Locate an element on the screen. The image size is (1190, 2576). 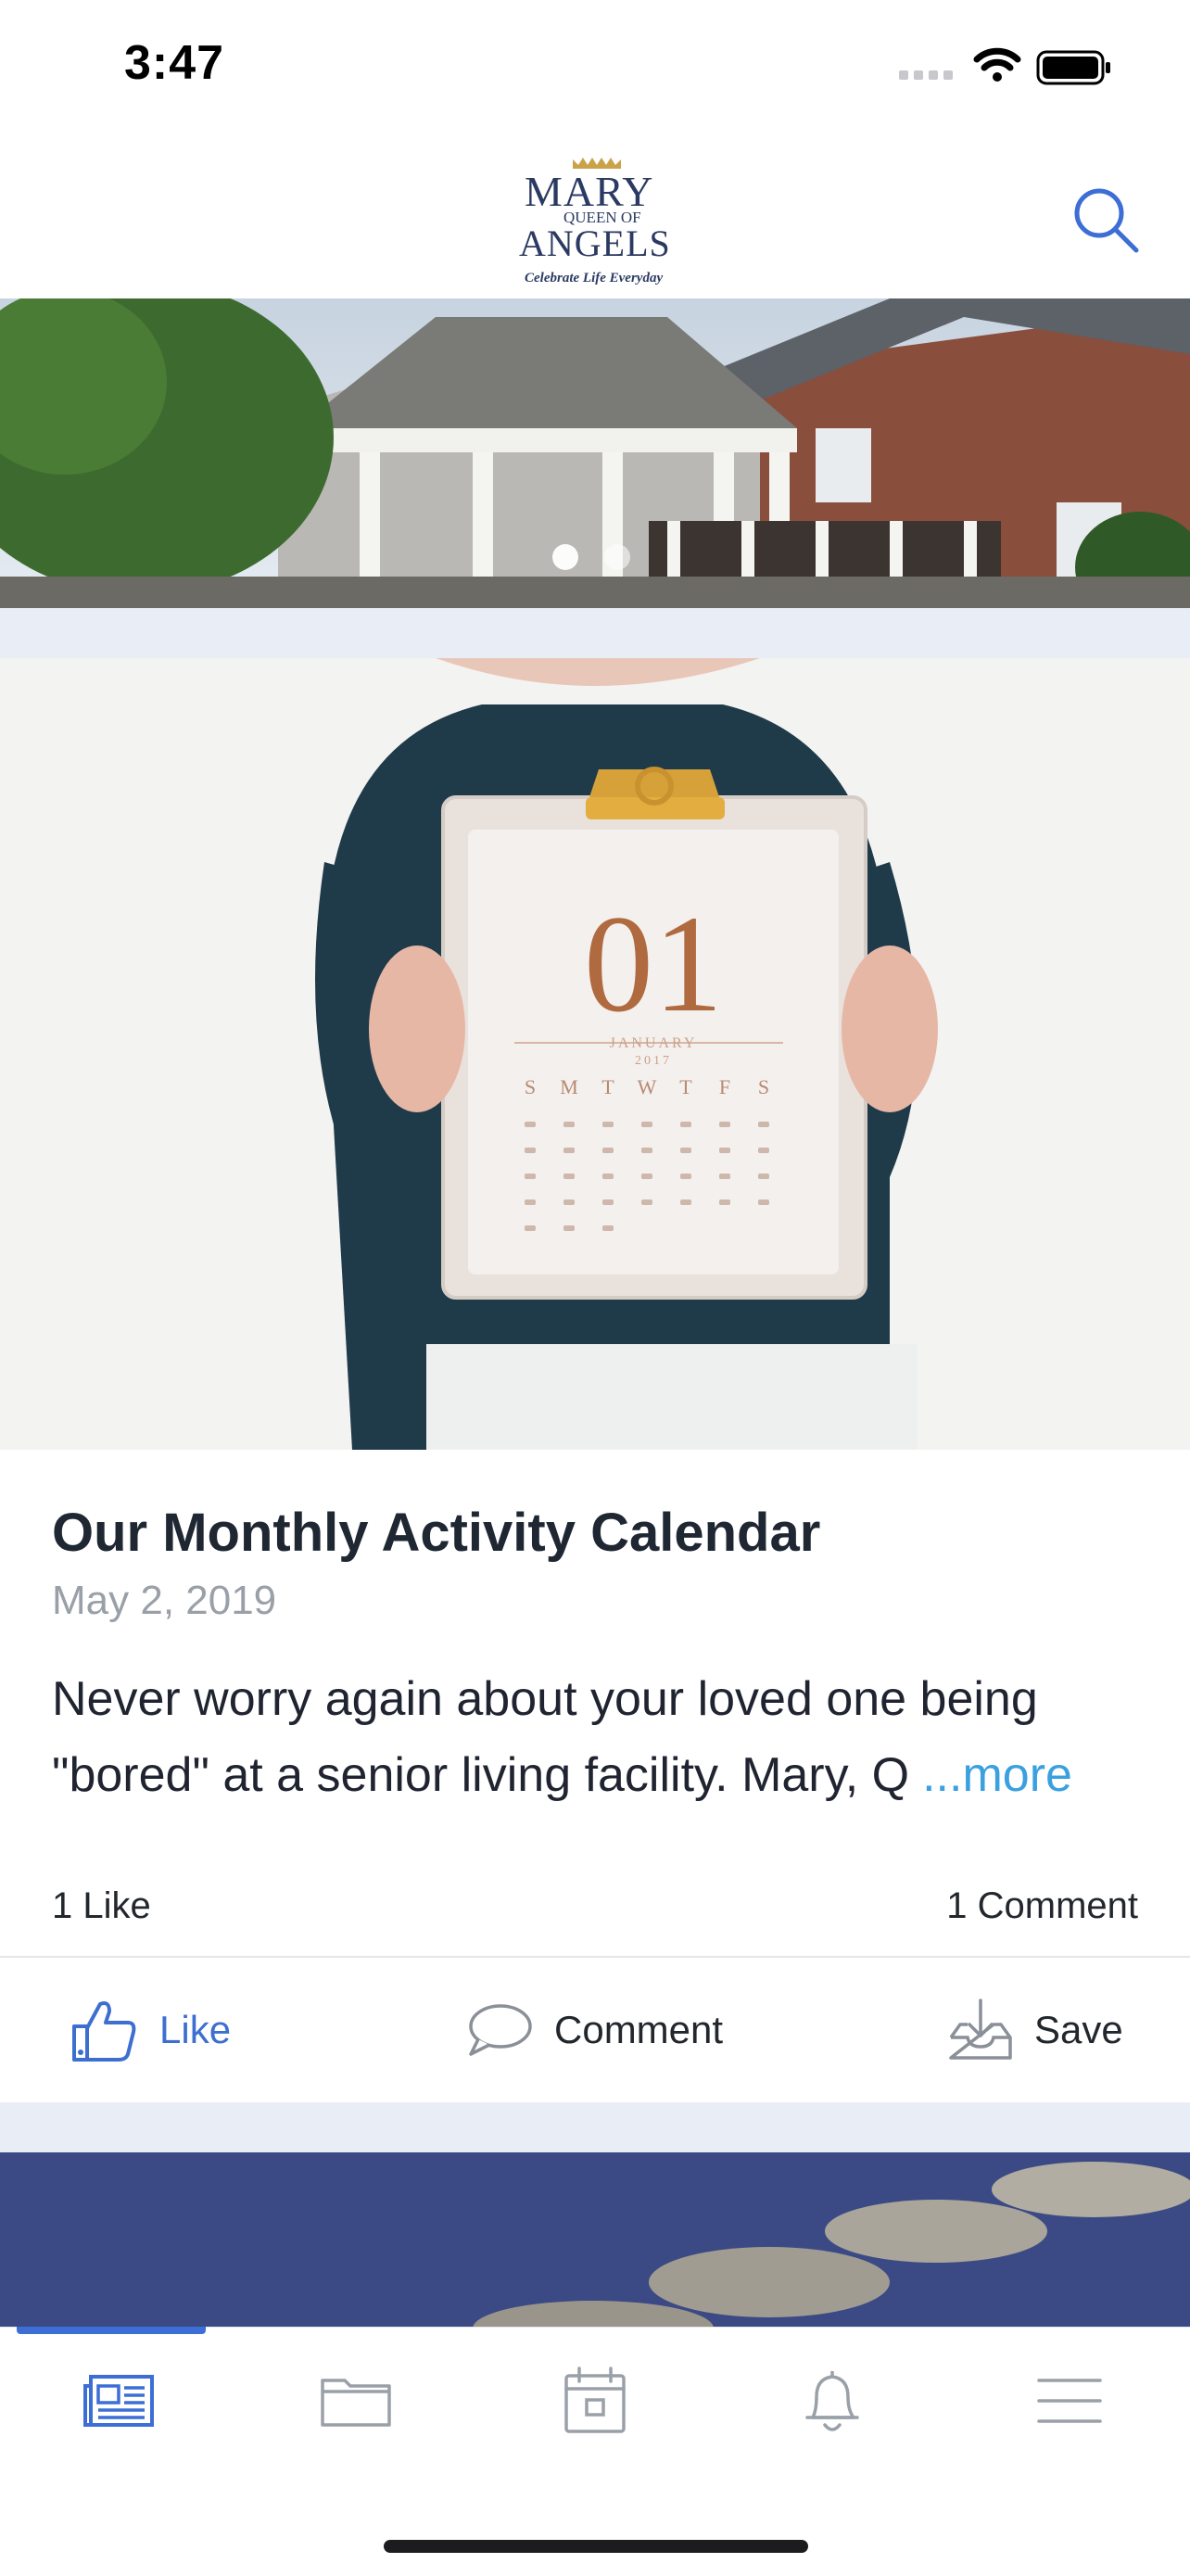
logo-tagline: Celebrate Life Everyday is located at coordinates (594, 278).